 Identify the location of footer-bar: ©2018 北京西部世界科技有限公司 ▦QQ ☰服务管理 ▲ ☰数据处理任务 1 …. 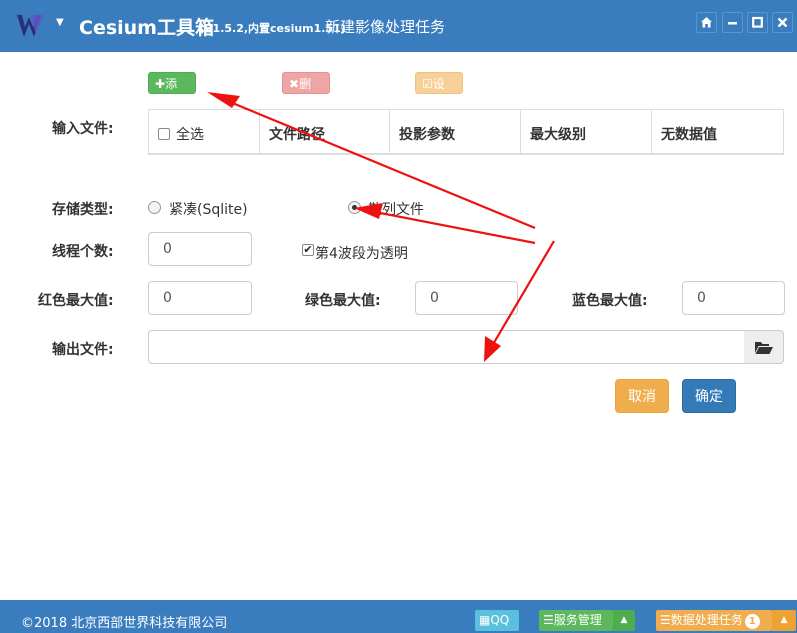
(398, 616).